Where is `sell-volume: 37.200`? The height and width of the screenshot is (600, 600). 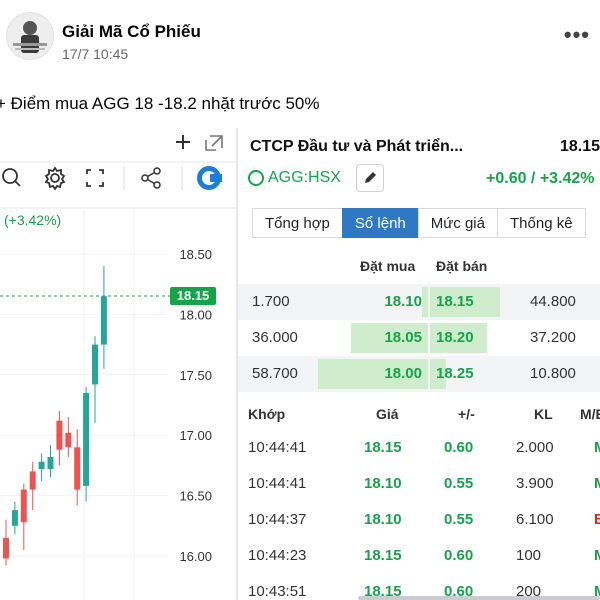 sell-volume: 37.200 is located at coordinates (553, 337).